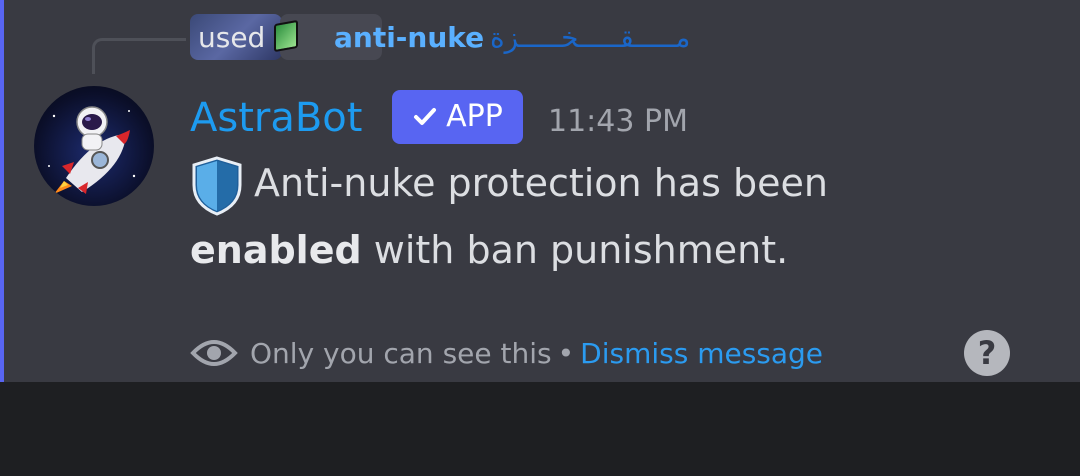 This screenshot has width=1080, height=476. I want to click on shield-icon, so click(217, 185).